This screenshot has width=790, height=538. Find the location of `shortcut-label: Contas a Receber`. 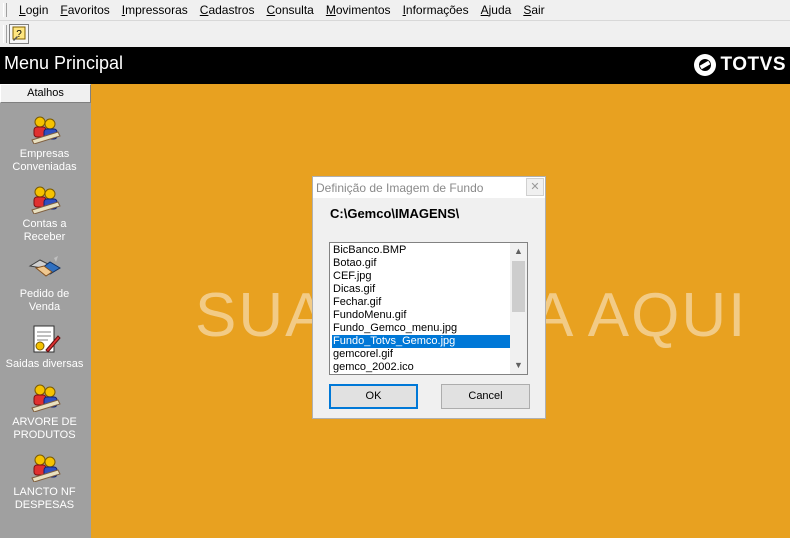

shortcut-label: Contas a Receber is located at coordinates (44, 230).